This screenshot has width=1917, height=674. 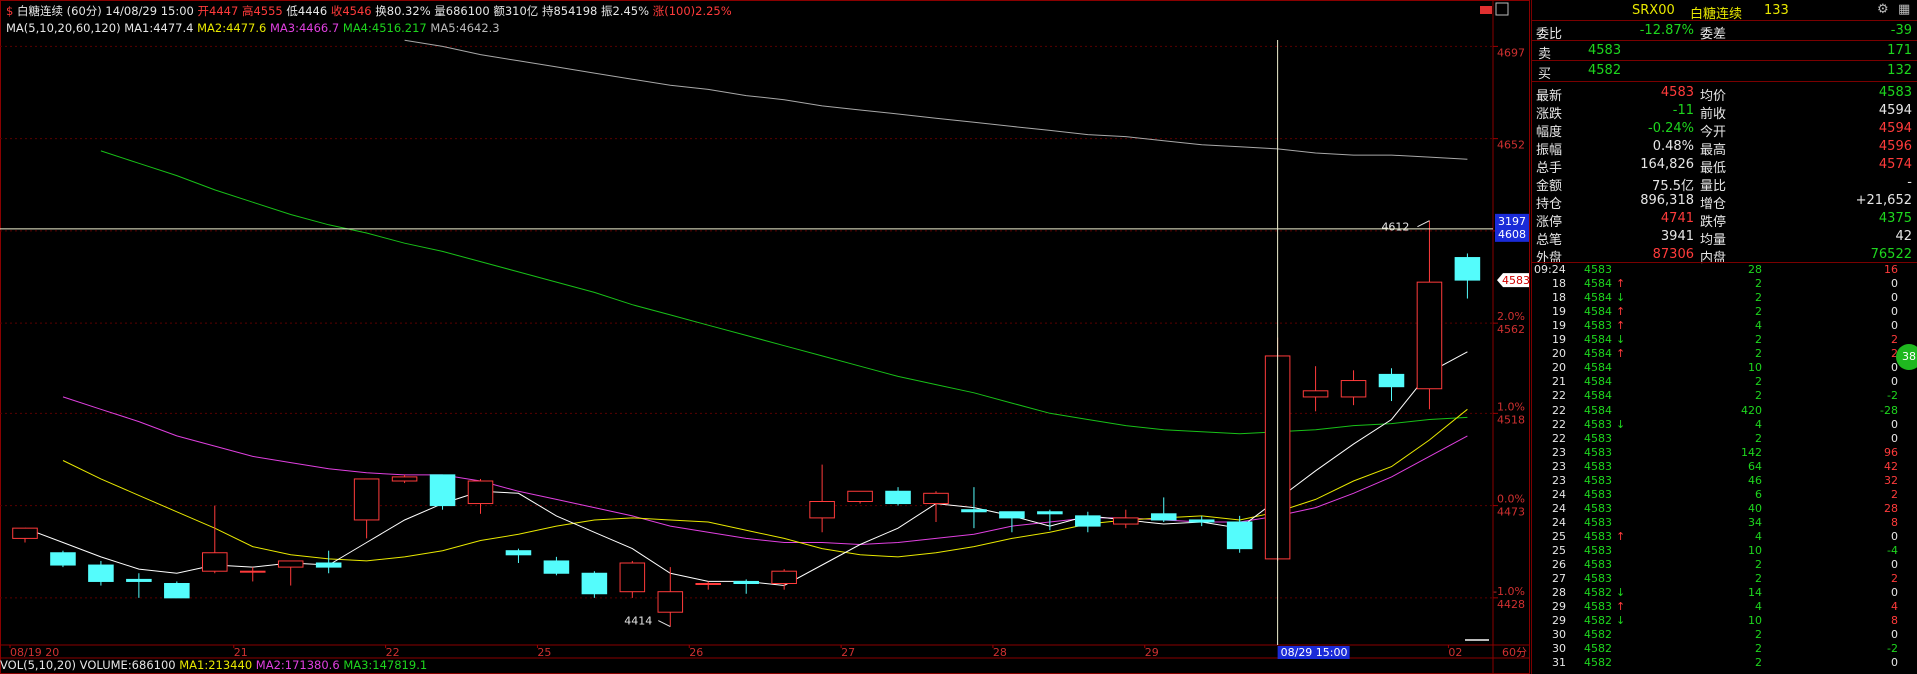 What do you see at coordinates (1895, 164) in the screenshot?
I see `stat-value: 4574` at bounding box center [1895, 164].